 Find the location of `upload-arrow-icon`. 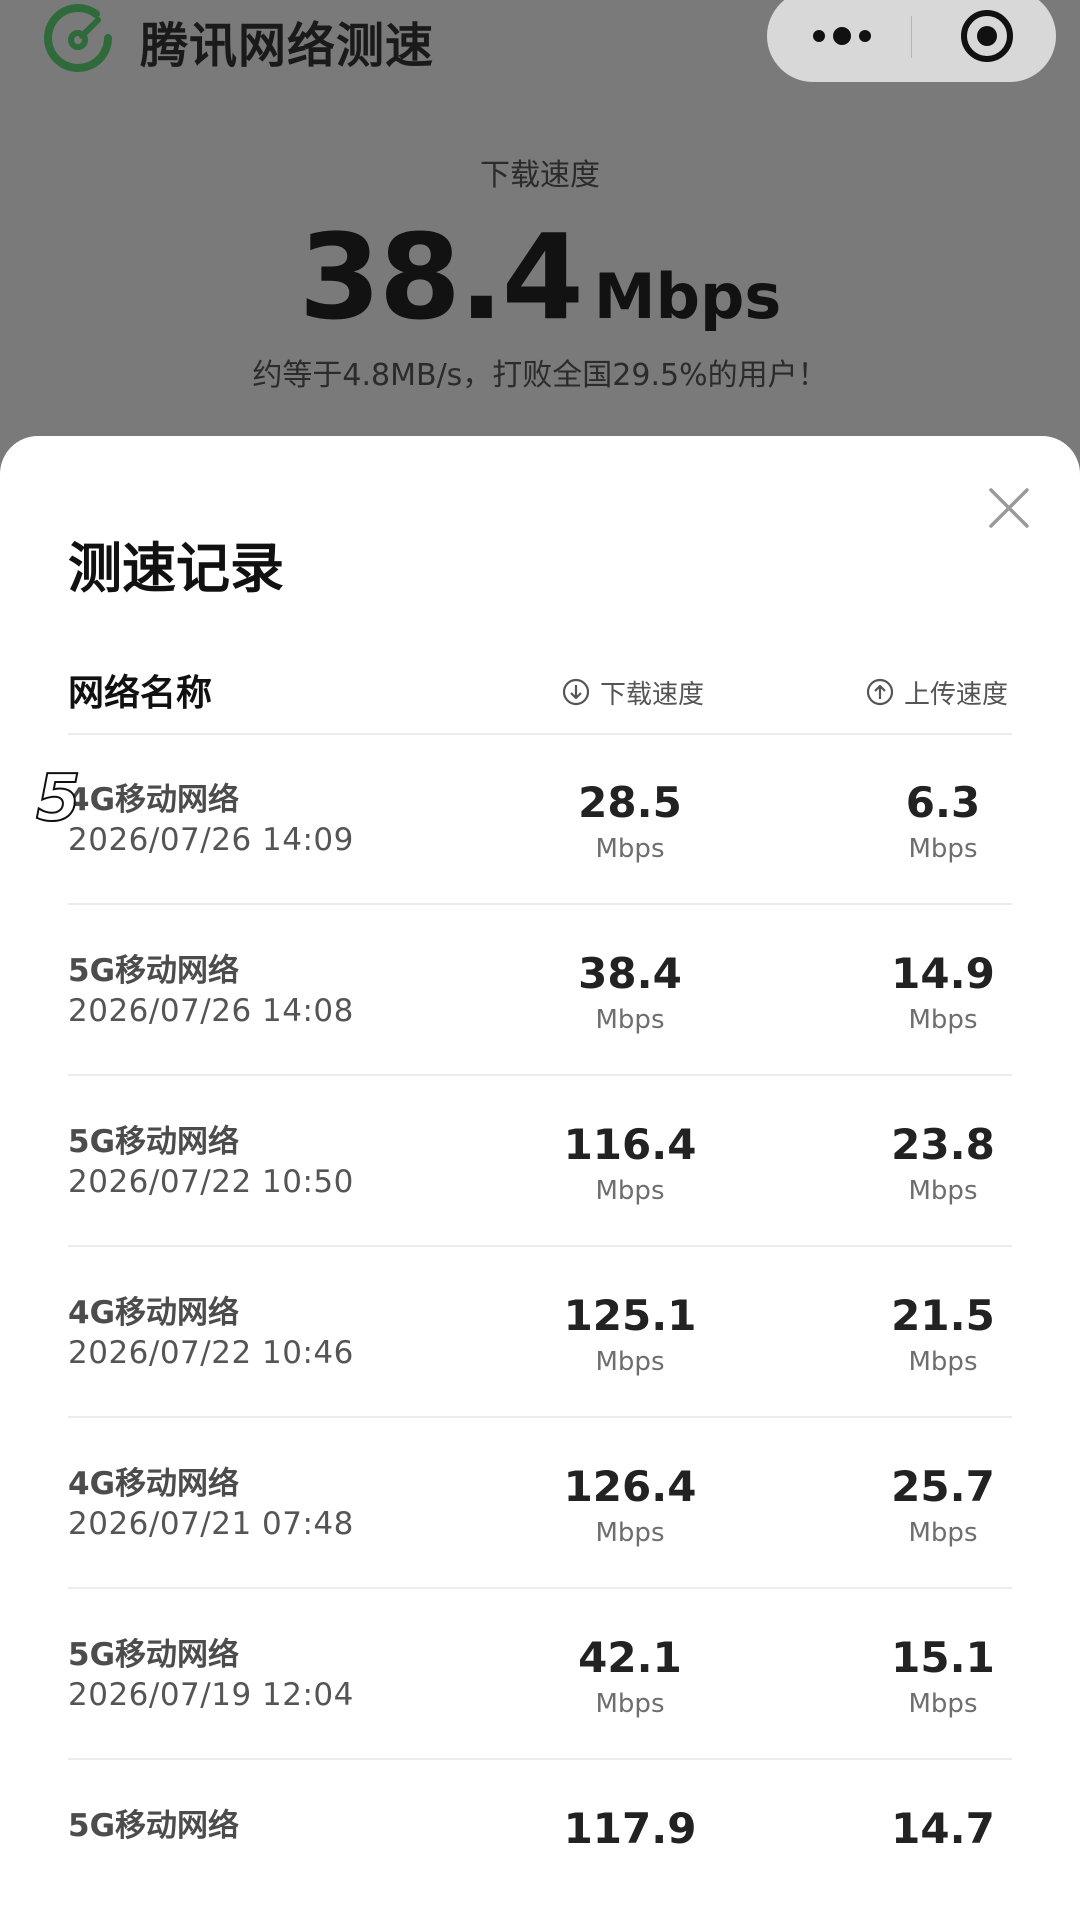

upload-arrow-icon is located at coordinates (880, 692).